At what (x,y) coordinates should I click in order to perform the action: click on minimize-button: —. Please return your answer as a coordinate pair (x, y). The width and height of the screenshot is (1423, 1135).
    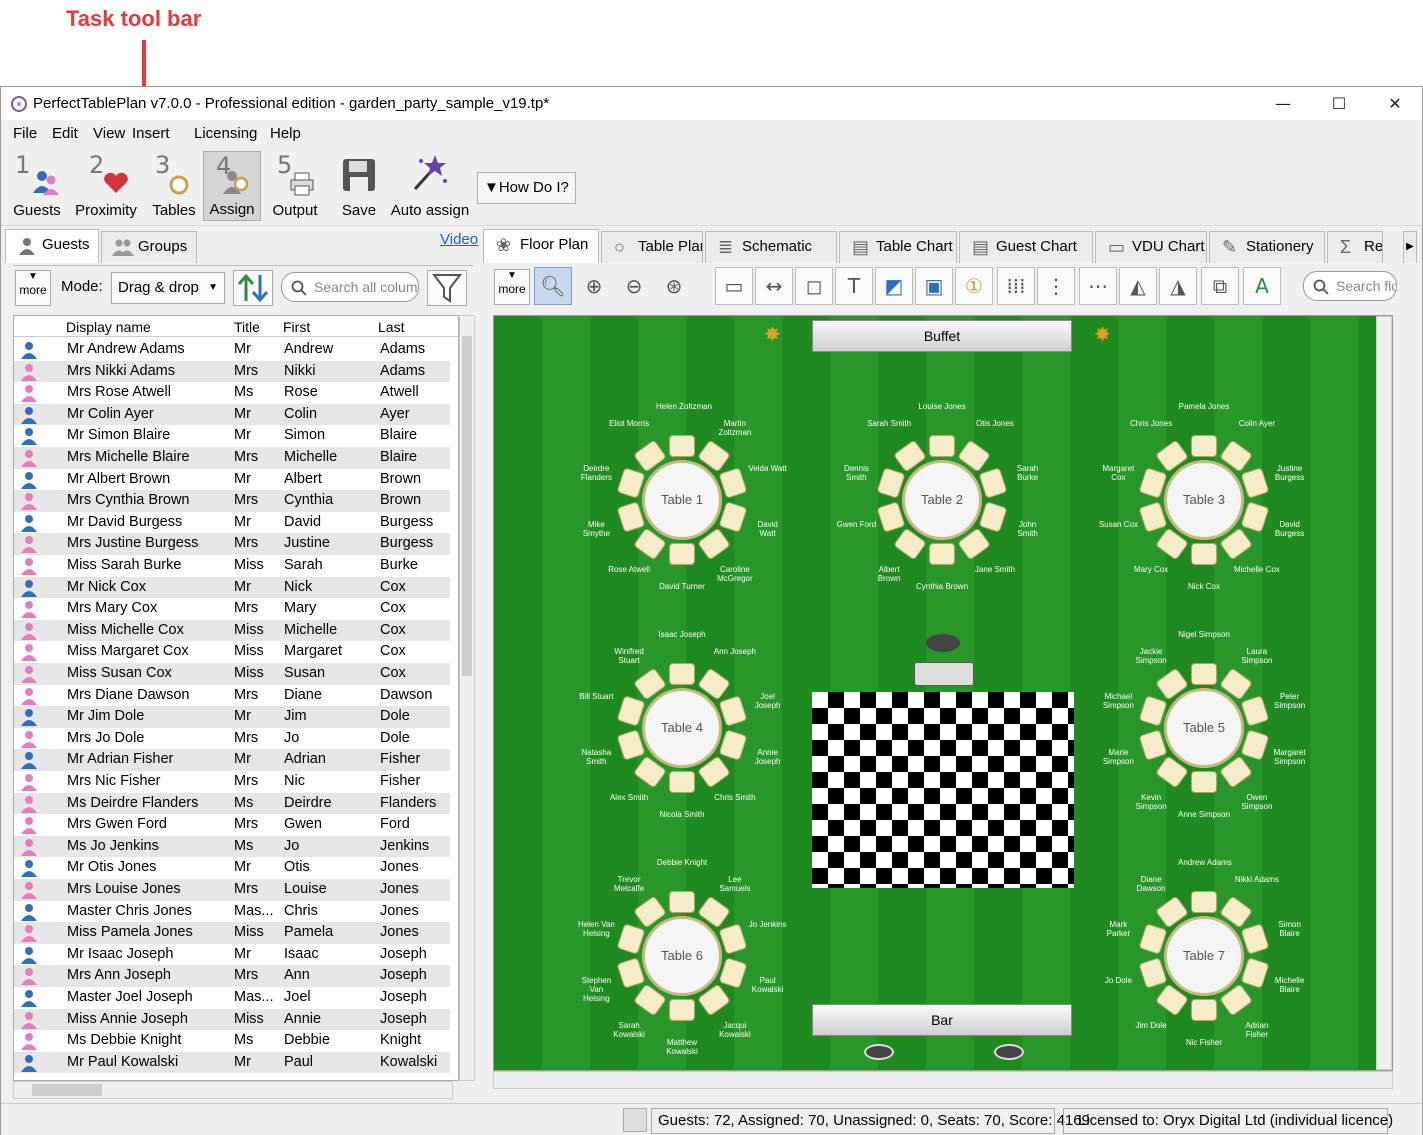
    Looking at the image, I should click on (1283, 104).